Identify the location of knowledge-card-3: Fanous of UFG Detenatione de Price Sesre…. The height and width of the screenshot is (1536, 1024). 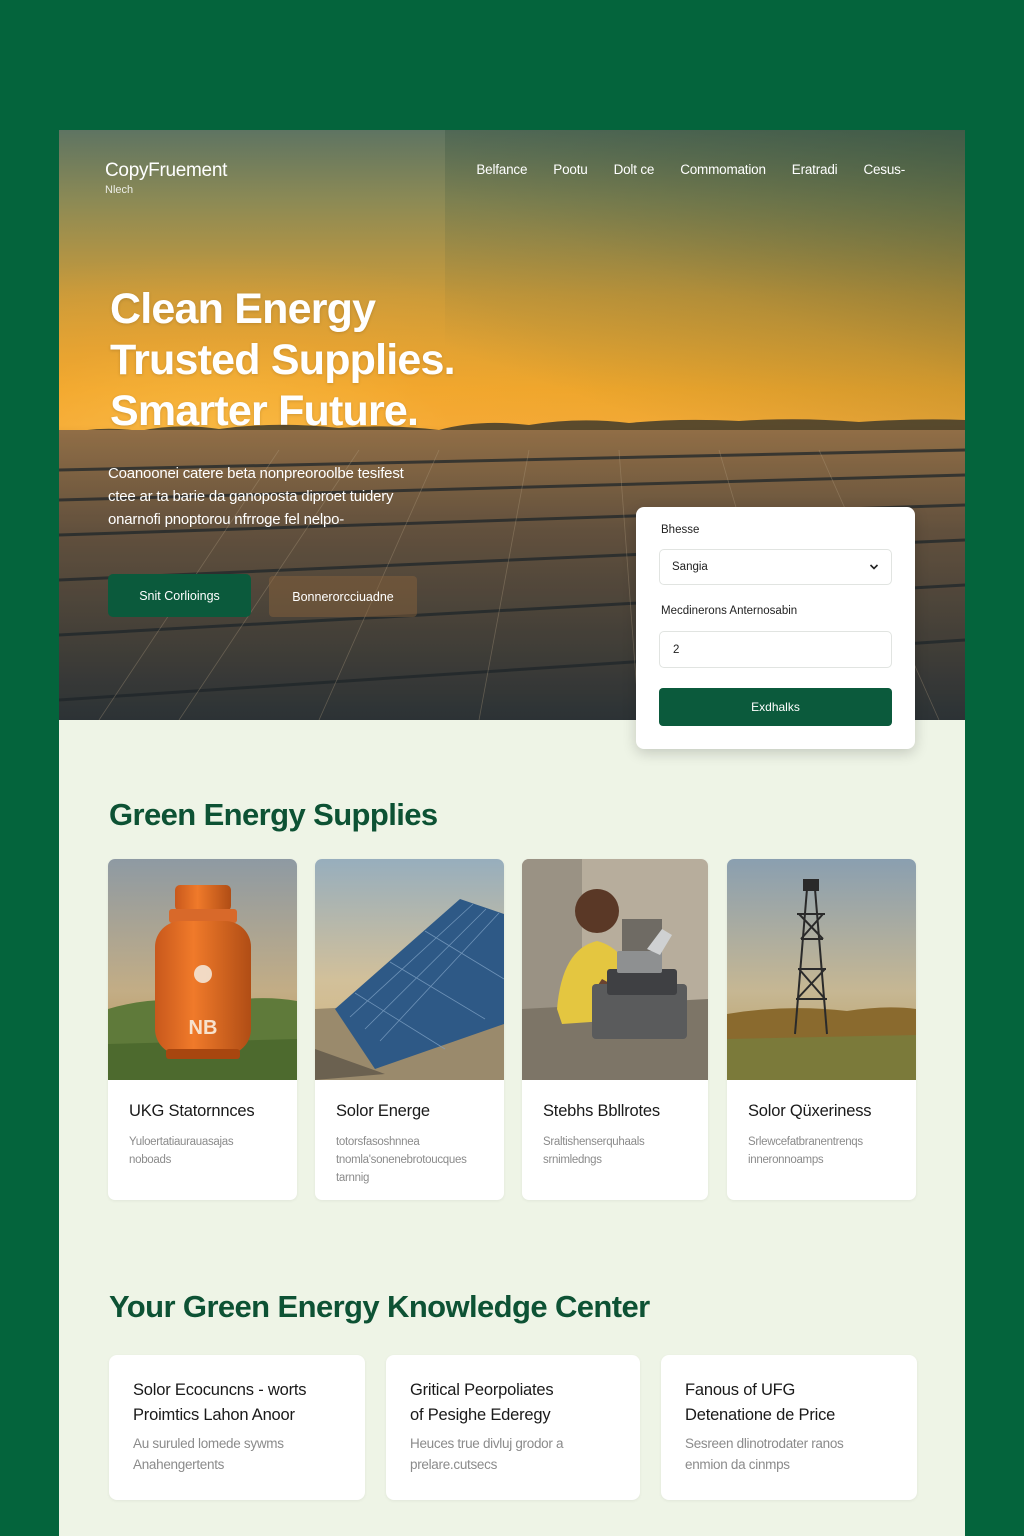
(789, 1427).